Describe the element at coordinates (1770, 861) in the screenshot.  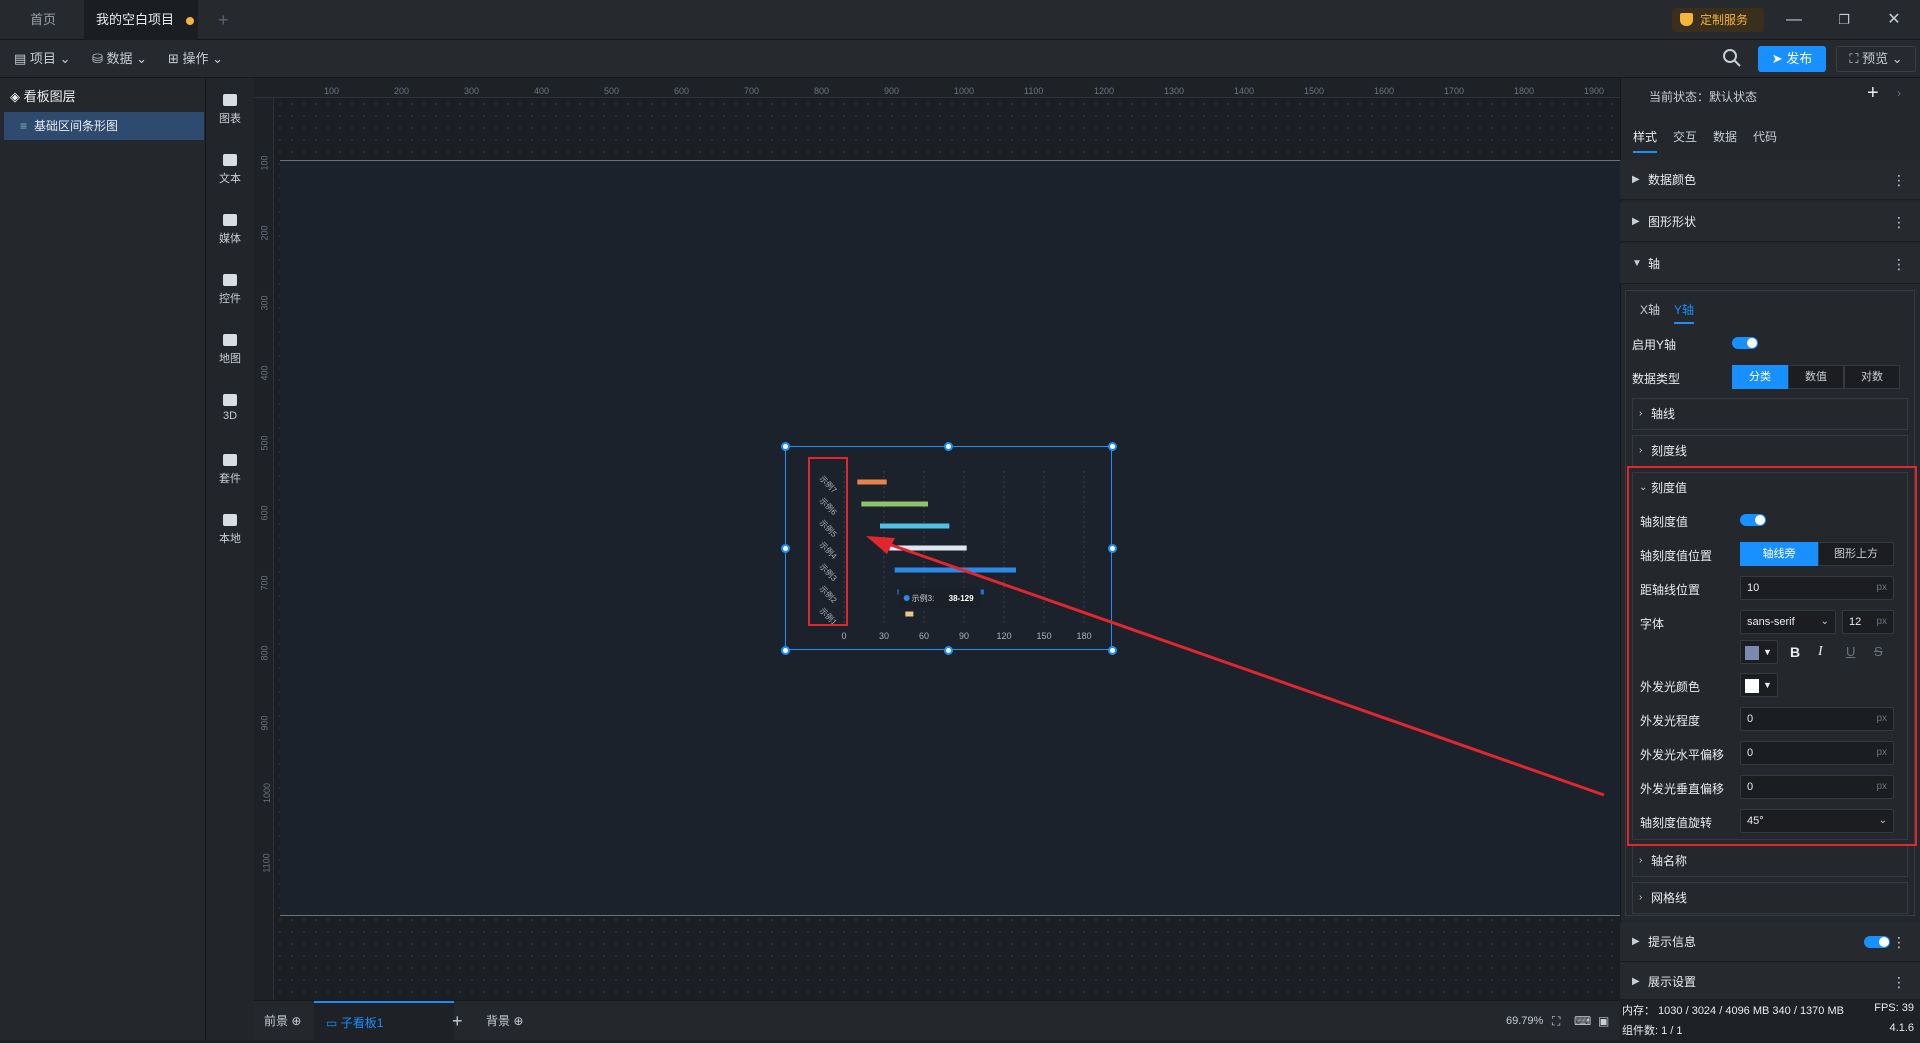
I see `subsection-axis-name: › 轴名称` at that location.